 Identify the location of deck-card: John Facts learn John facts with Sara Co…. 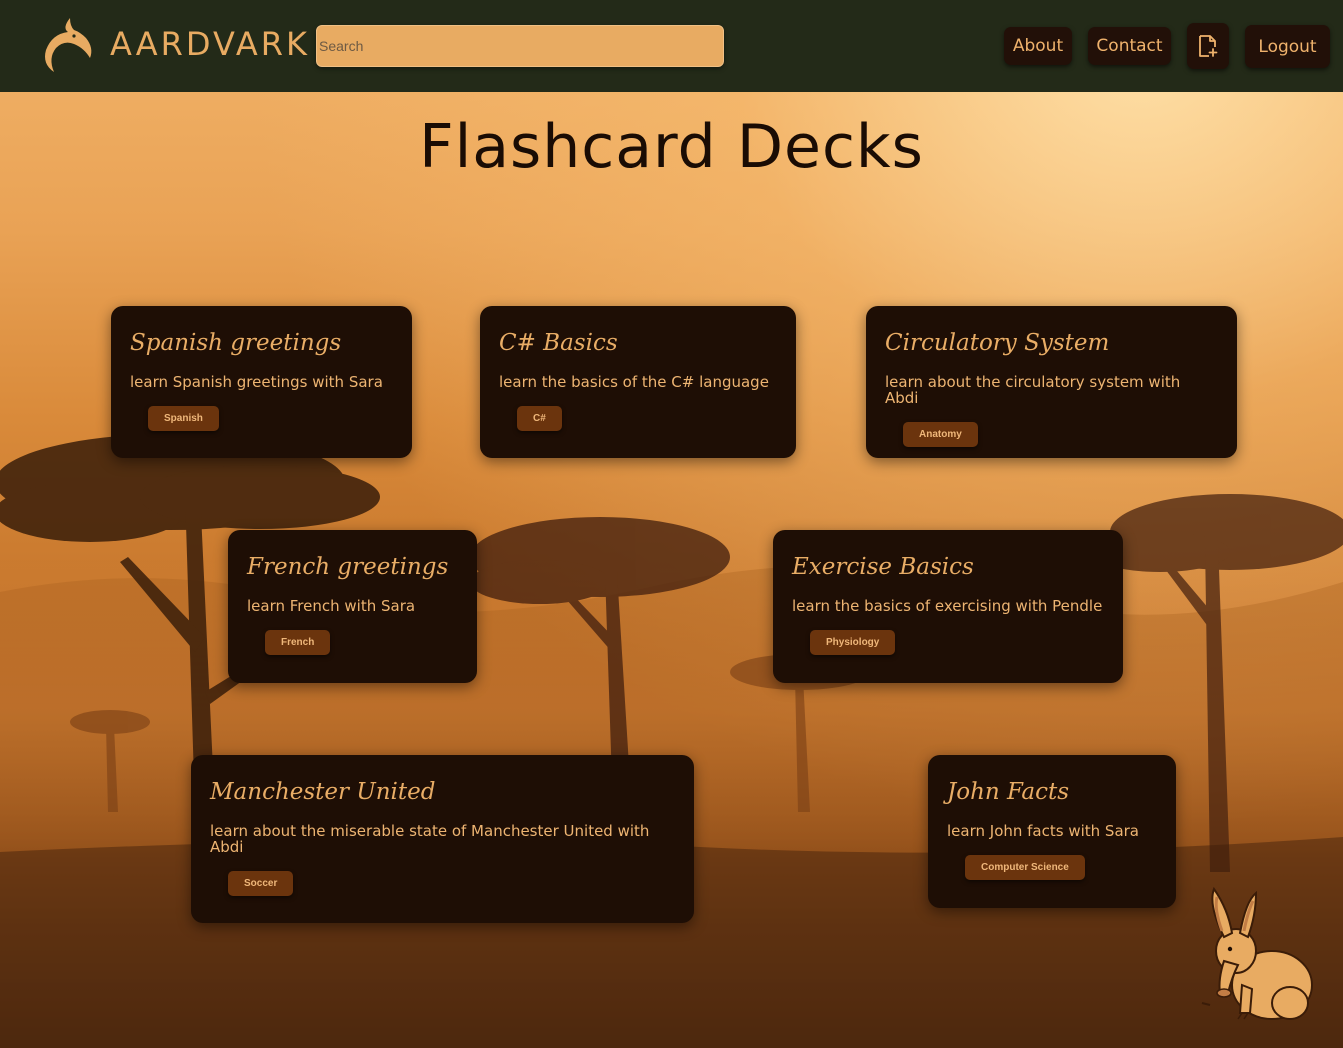
(1052, 831).